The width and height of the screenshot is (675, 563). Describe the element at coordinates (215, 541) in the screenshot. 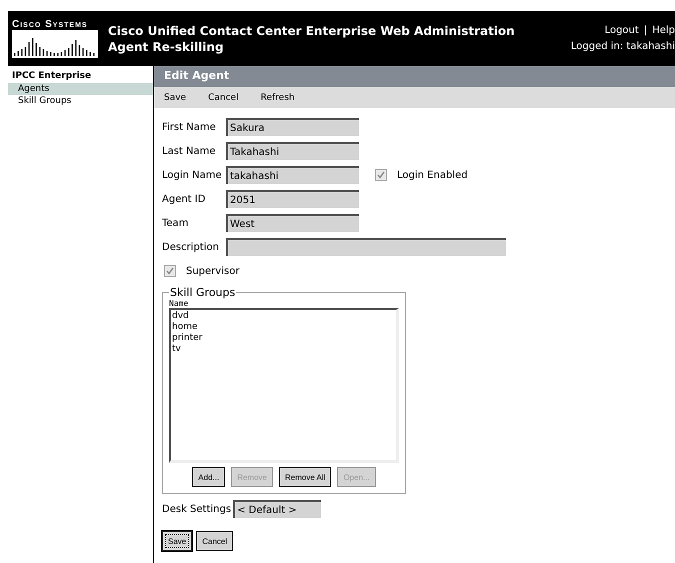

I see `cancel-button: Cancel` at that location.